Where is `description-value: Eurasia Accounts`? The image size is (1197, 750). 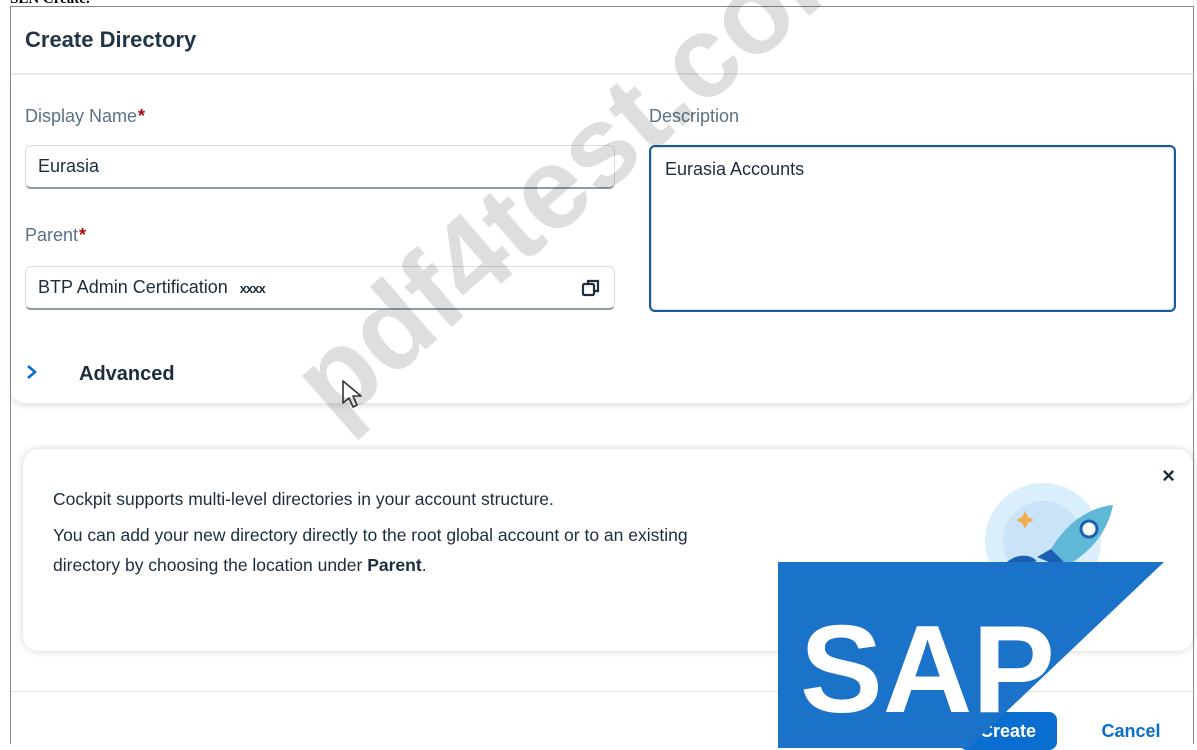
description-value: Eurasia Accounts is located at coordinates (735, 169).